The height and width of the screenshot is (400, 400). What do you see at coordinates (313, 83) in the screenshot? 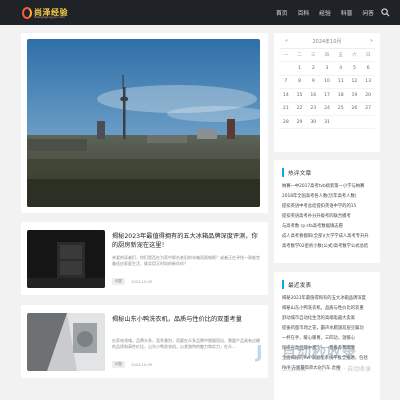
I see `calendar-day: 9` at bounding box center [313, 83].